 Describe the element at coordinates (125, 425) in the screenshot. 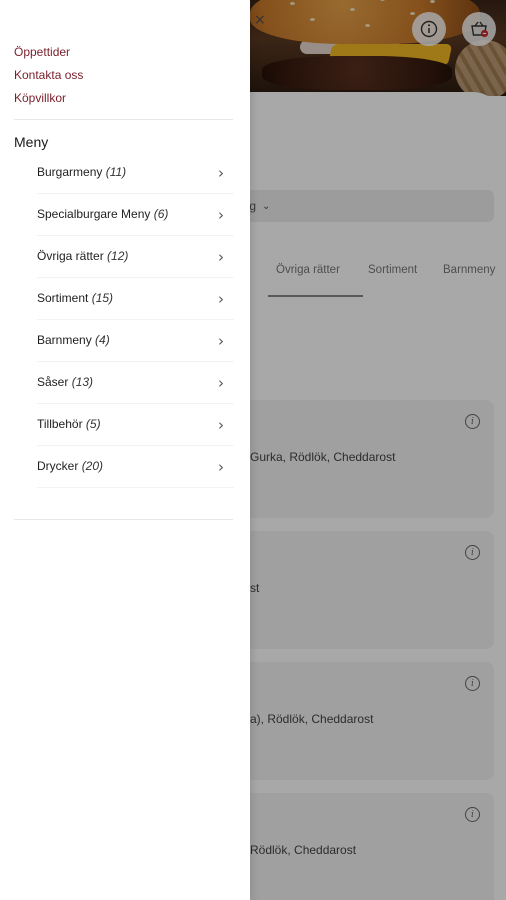

I see `menu-item-tillbehor: Tillbehör (5) ›` at that location.